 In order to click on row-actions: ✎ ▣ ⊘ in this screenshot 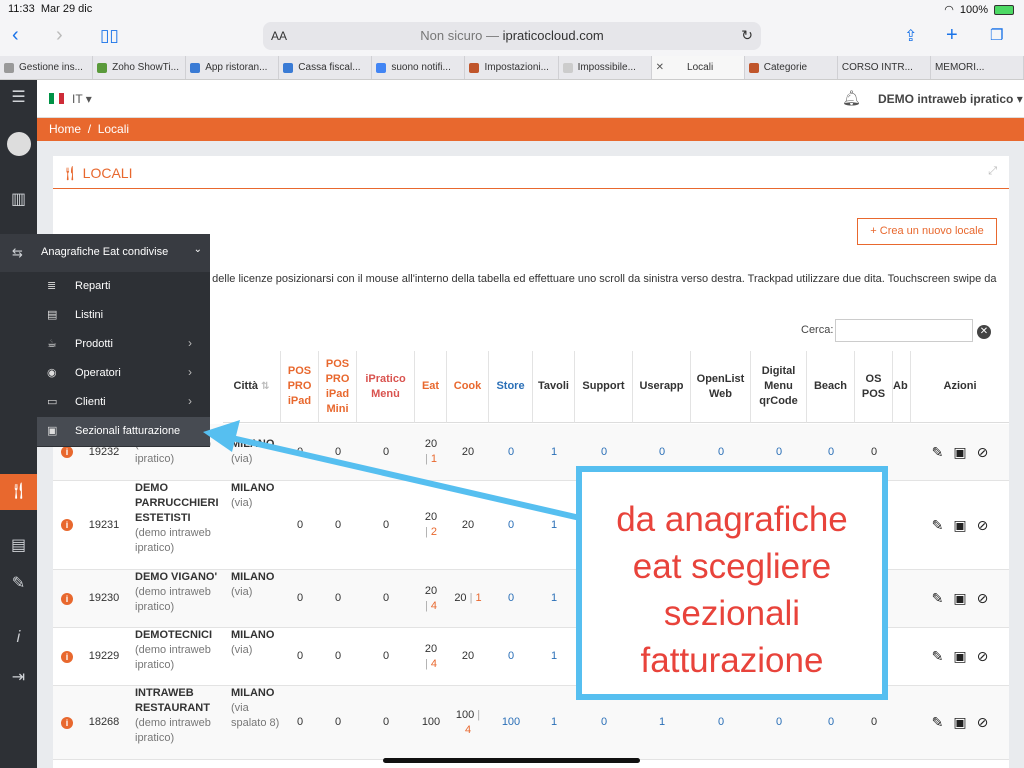, I will do `click(960, 452)`.